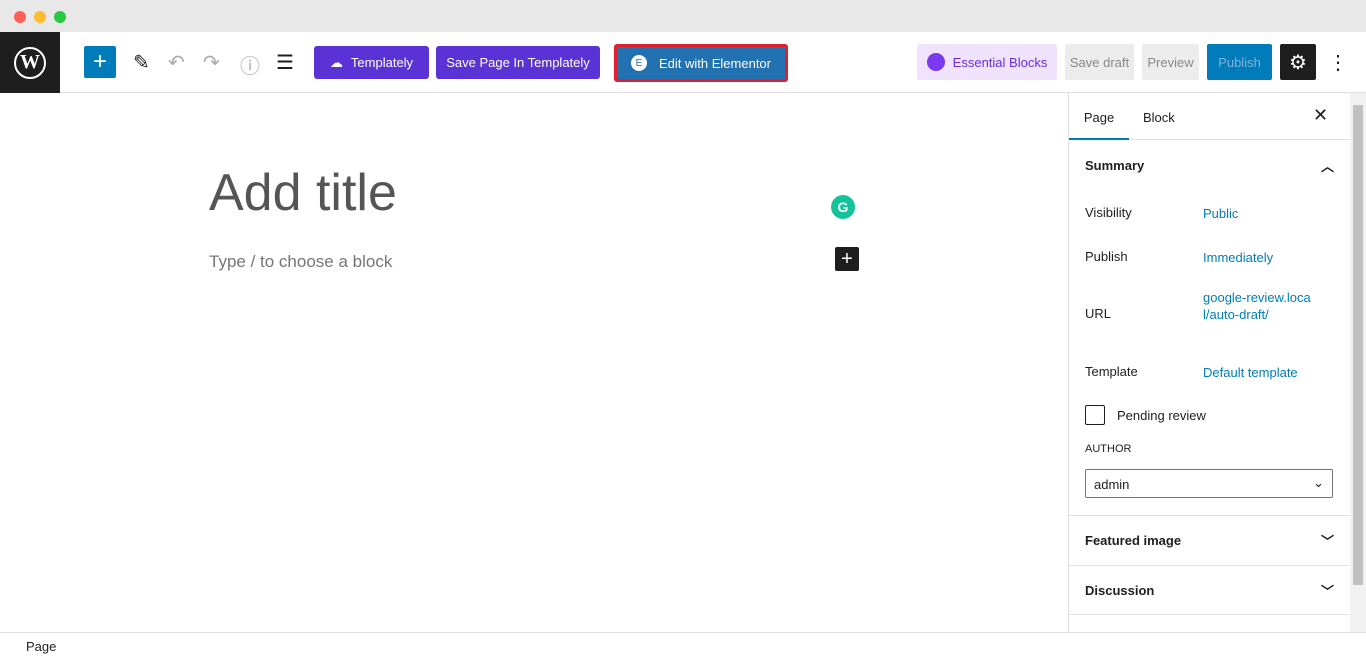 This screenshot has height=657, width=1366. I want to click on grammarly-icon: G, so click(843, 207).